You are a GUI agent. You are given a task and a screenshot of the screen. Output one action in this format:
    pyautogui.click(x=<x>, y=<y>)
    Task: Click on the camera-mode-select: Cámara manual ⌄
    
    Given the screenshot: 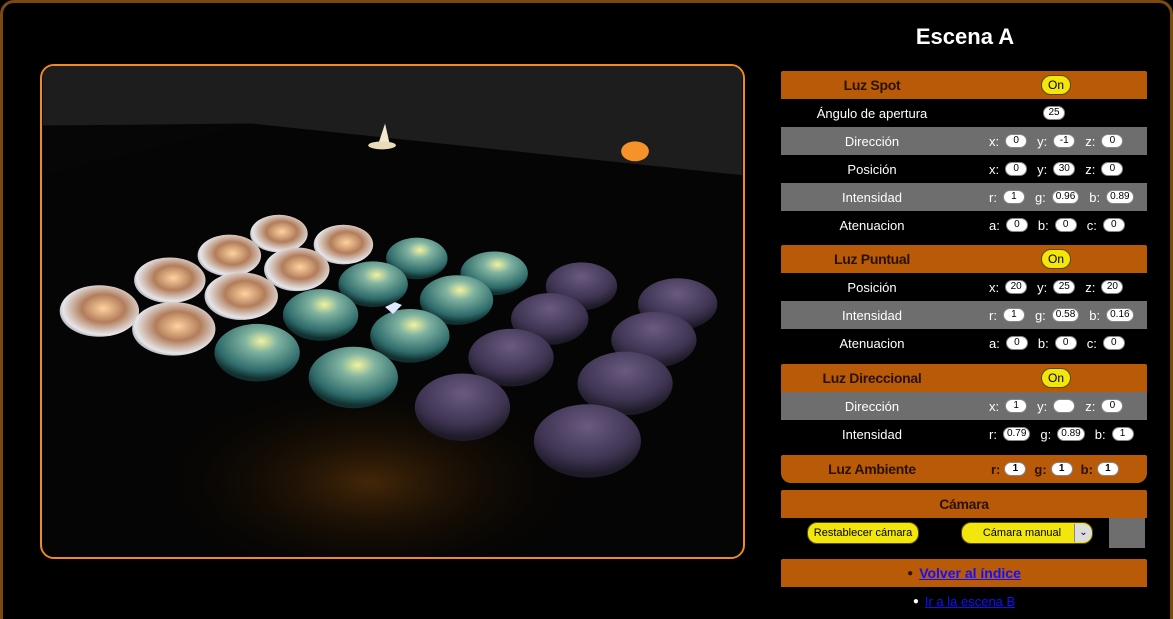 What is the action you would take?
    pyautogui.click(x=1027, y=533)
    